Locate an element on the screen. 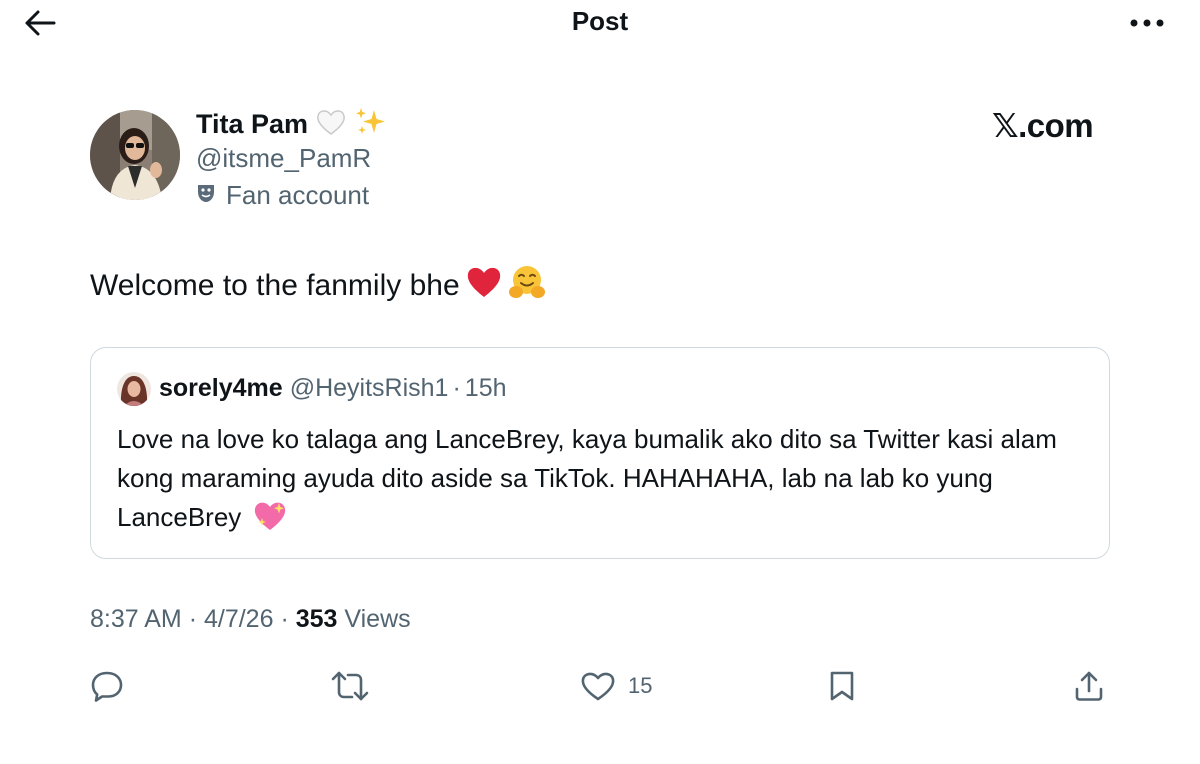 This screenshot has width=1200, height=764. top-bar: Post is located at coordinates (600, 23).